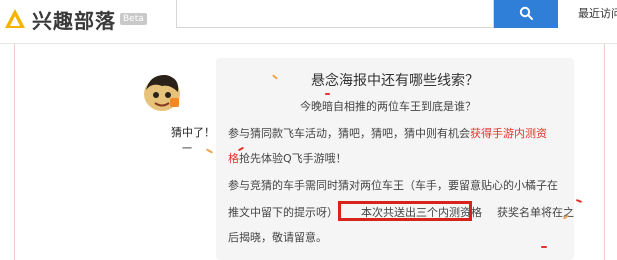 This screenshot has height=260, width=617. I want to click on post-question: 今晚暗自相推的两位车王到底是谁？, so click(388, 106).